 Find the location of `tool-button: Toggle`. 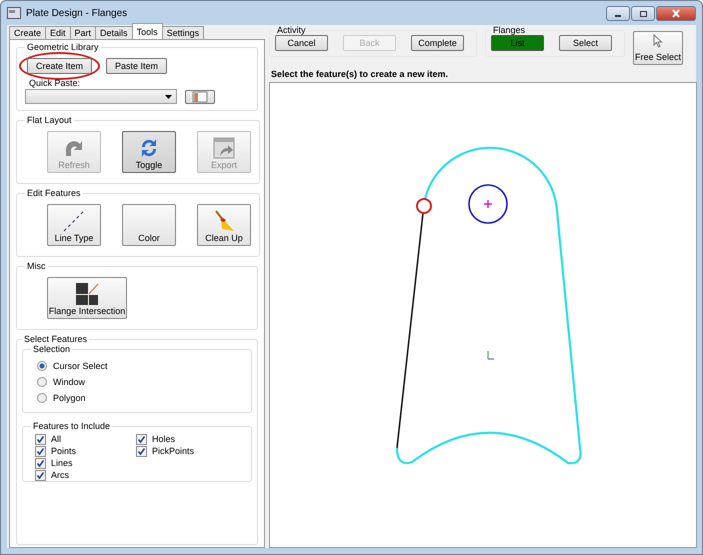

tool-button: Toggle is located at coordinates (149, 152).